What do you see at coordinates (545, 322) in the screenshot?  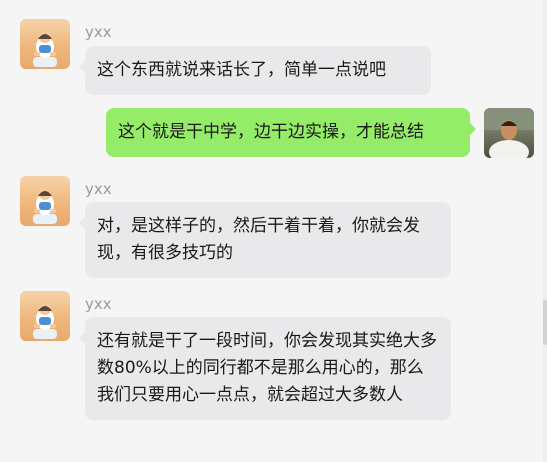 I see `scrollbar-thumb` at bounding box center [545, 322].